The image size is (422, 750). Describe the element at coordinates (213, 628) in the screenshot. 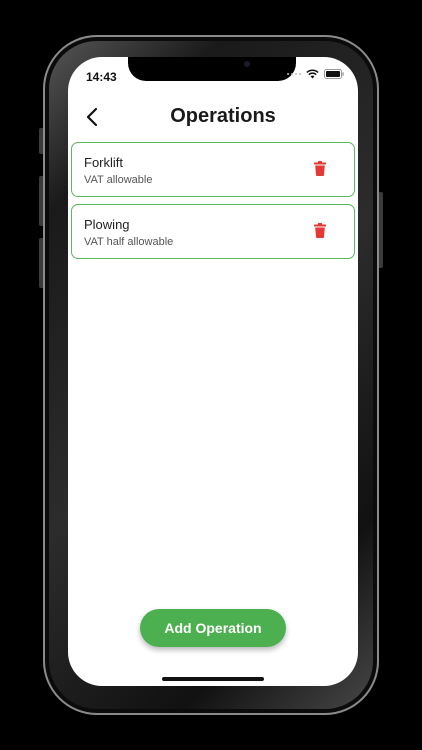

I see `add-operation-button: Add Operation` at that location.